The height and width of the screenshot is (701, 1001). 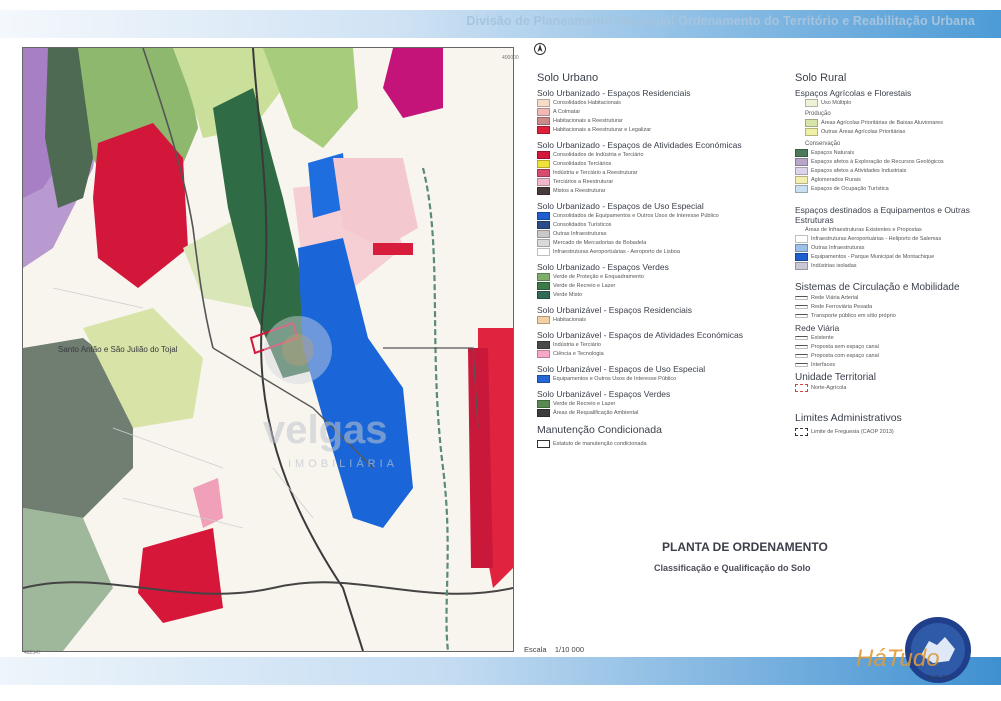 I want to click on legend-label: Verde de Recreio e Lazer, so click(x=584, y=285).